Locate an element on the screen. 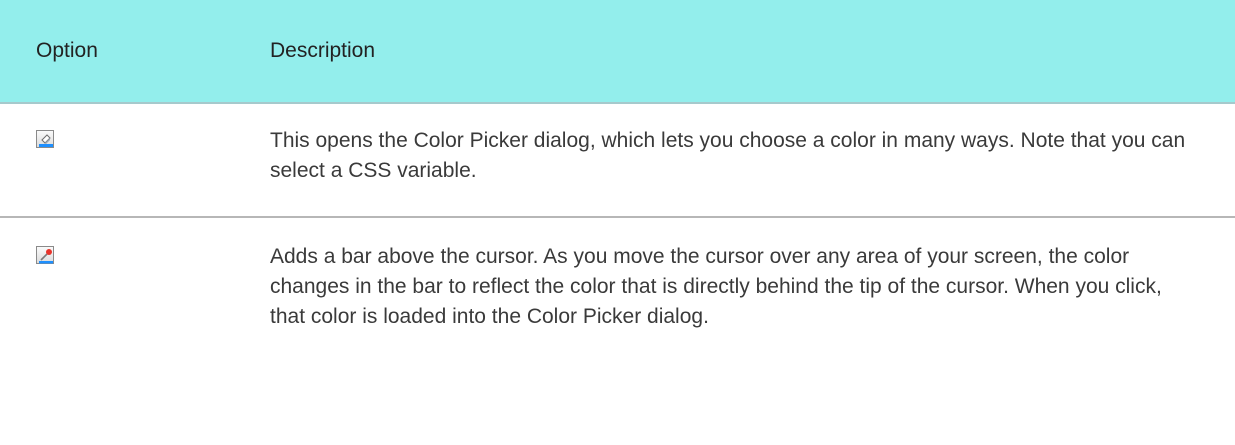 The image size is (1235, 445). color-picker-icon is located at coordinates (45, 139).